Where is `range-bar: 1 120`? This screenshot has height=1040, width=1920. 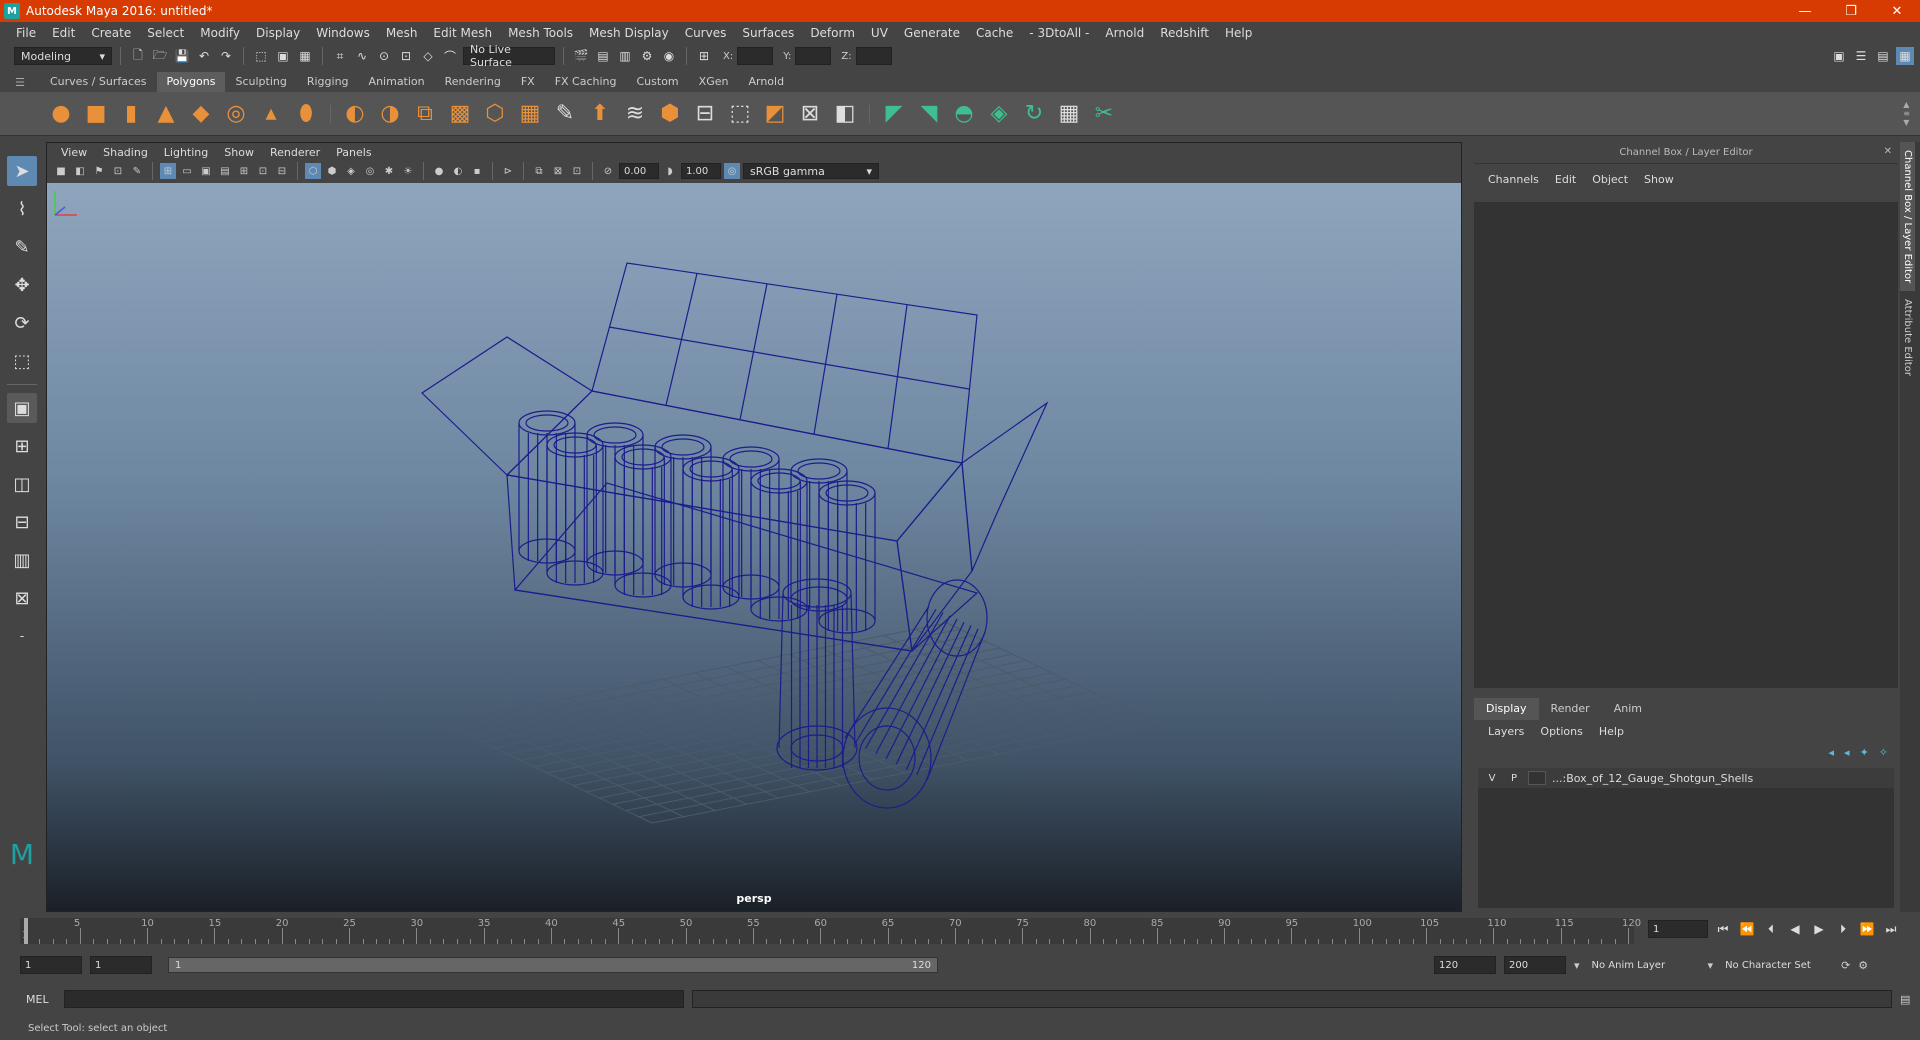 range-bar: 1 120 is located at coordinates (553, 965).